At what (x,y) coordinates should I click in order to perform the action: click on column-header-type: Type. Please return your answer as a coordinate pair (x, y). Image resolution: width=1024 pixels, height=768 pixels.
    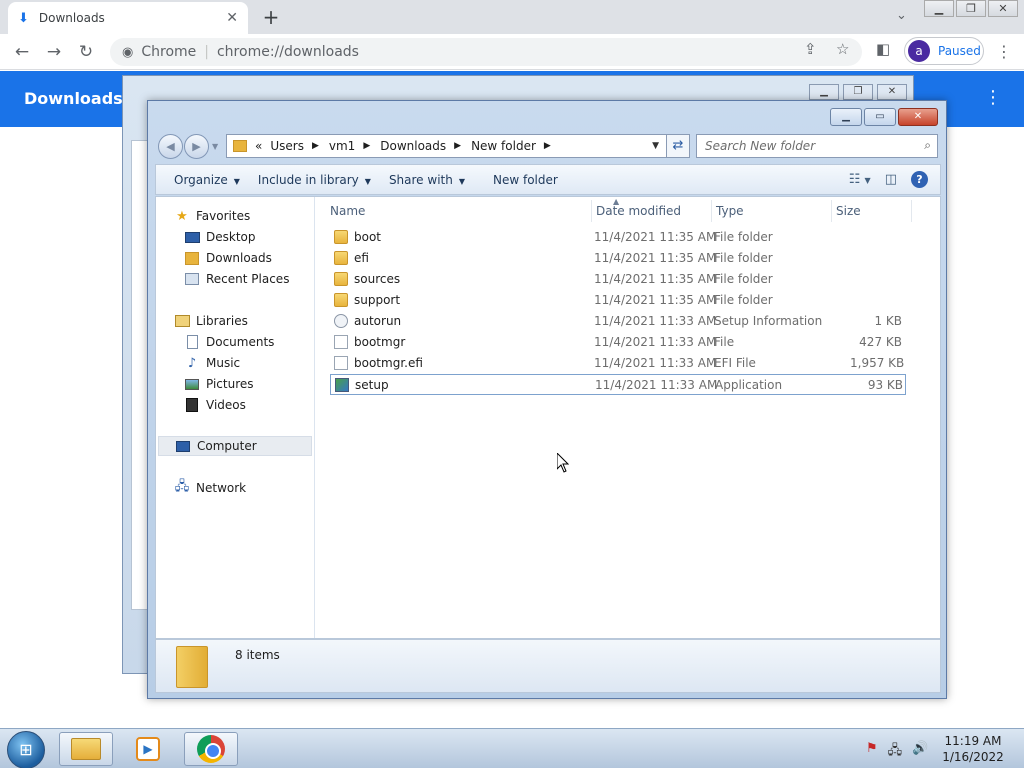
    Looking at the image, I should click on (772, 211).